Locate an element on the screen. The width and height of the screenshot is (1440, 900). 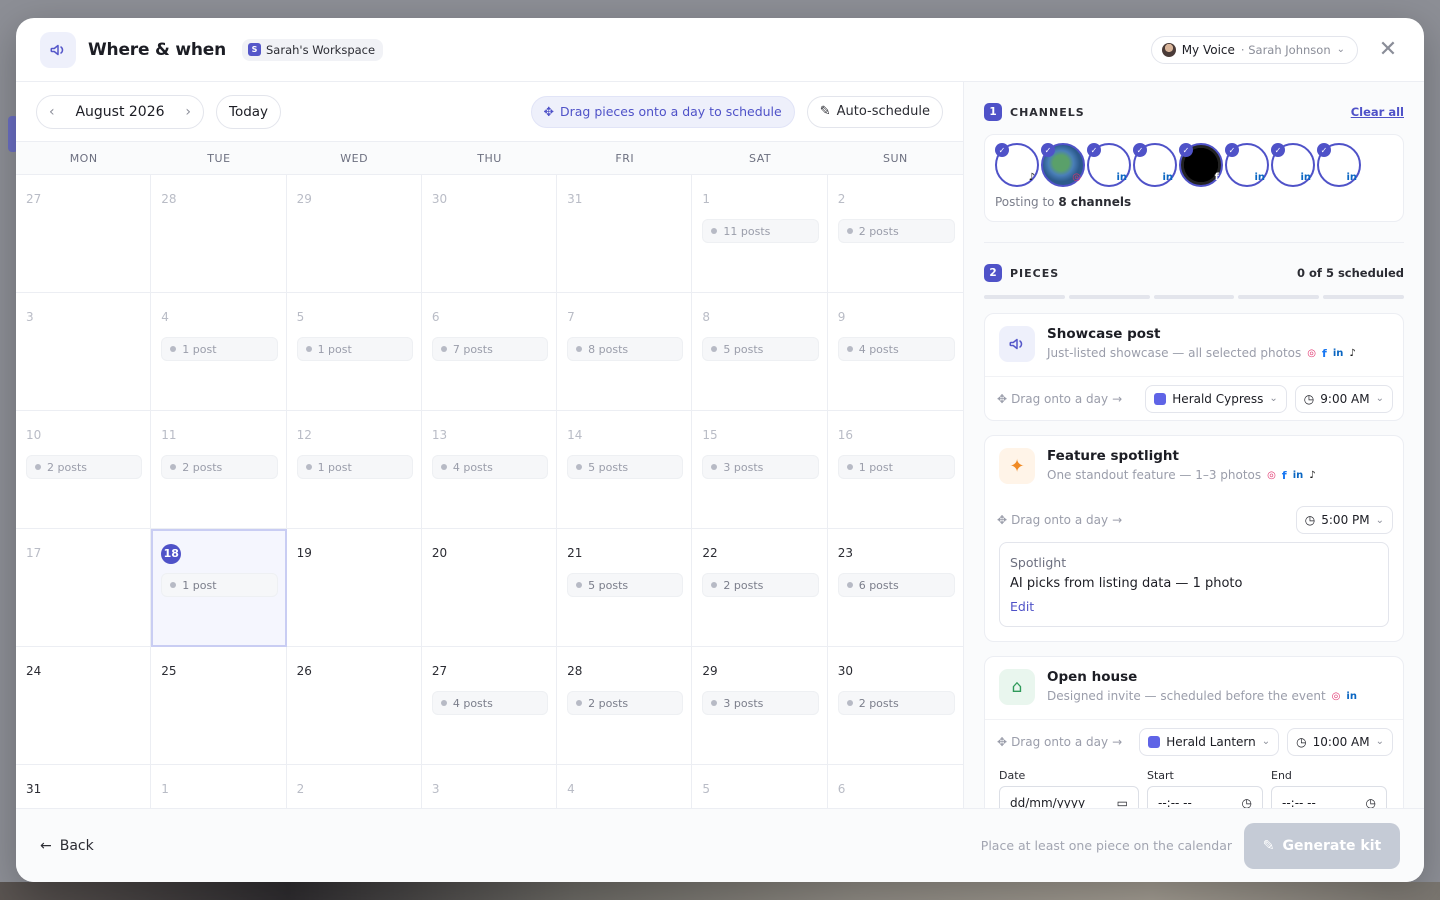
calendar-day: 17 is located at coordinates (84, 588).